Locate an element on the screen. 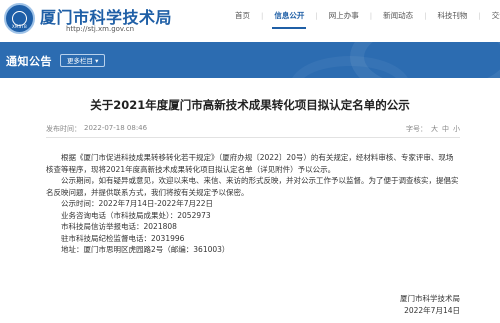 The width and height of the screenshot is (500, 323). main-nav: 首页 | 信息公开 | 网上办事 | 新闻动态 | 科技刊物 | 交流互动 is located at coordinates (362, 16).